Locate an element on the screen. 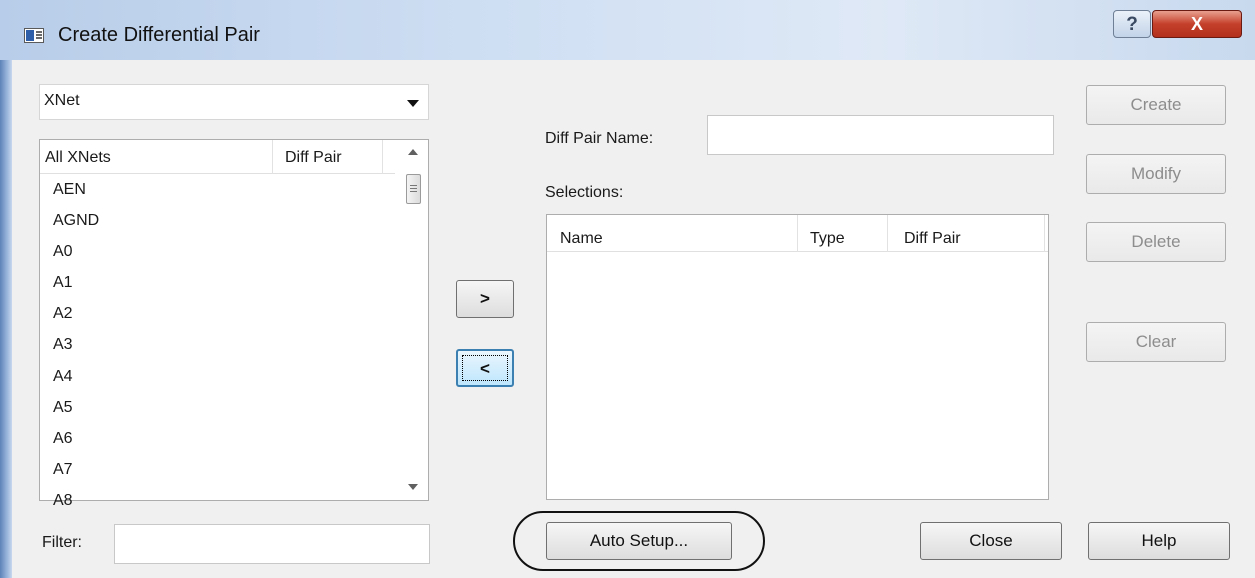 Image resolution: width=1255 pixels, height=578 pixels. xnet-list-items: AEN AGND A0 A1 A2 A3 A4 A5 A6 A7 A8 is located at coordinates (76, 347).